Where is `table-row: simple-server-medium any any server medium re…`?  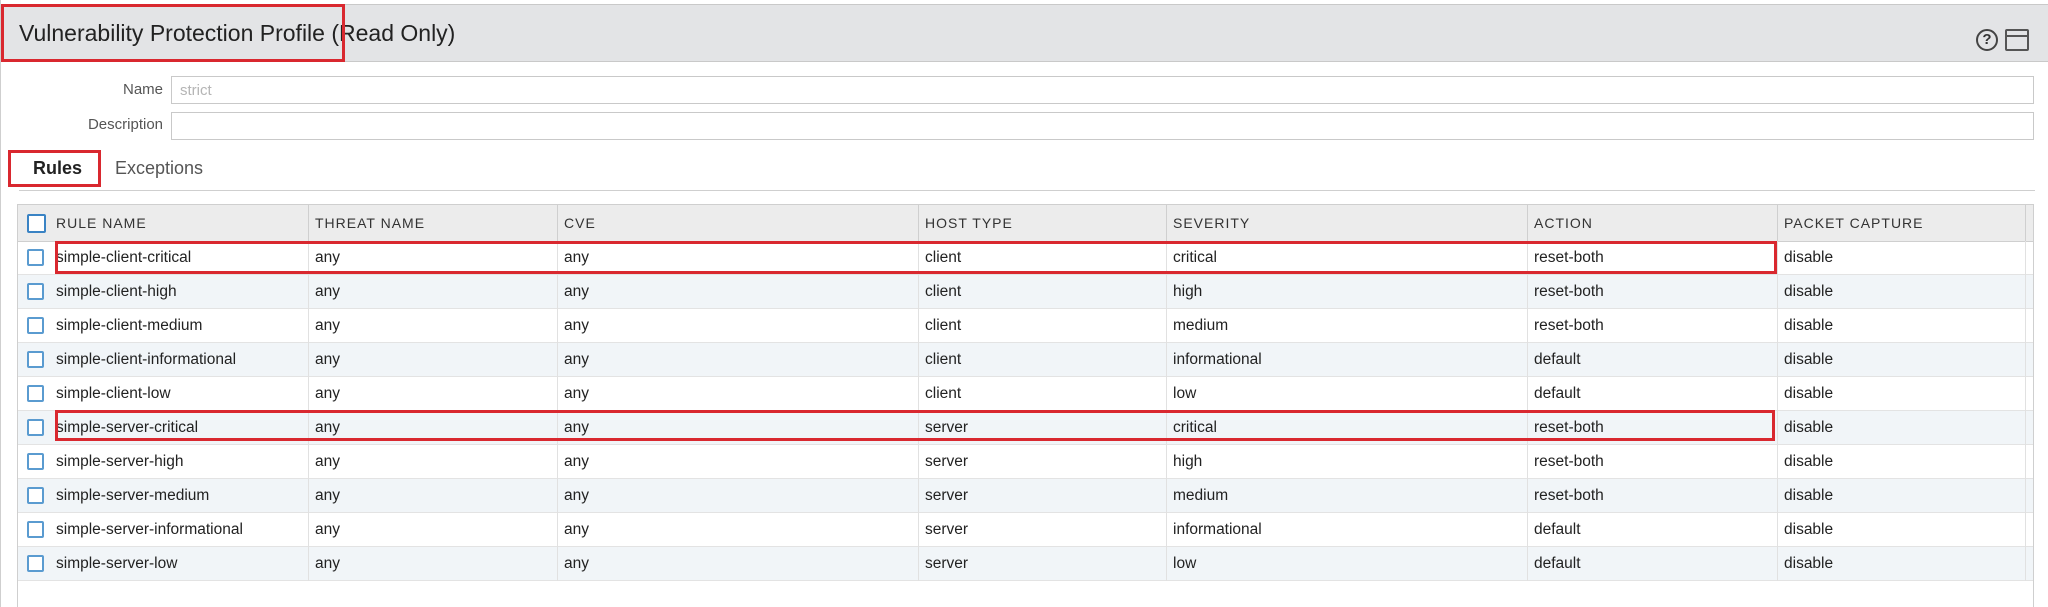 table-row: simple-server-medium any any server medium re… is located at coordinates (1025, 496).